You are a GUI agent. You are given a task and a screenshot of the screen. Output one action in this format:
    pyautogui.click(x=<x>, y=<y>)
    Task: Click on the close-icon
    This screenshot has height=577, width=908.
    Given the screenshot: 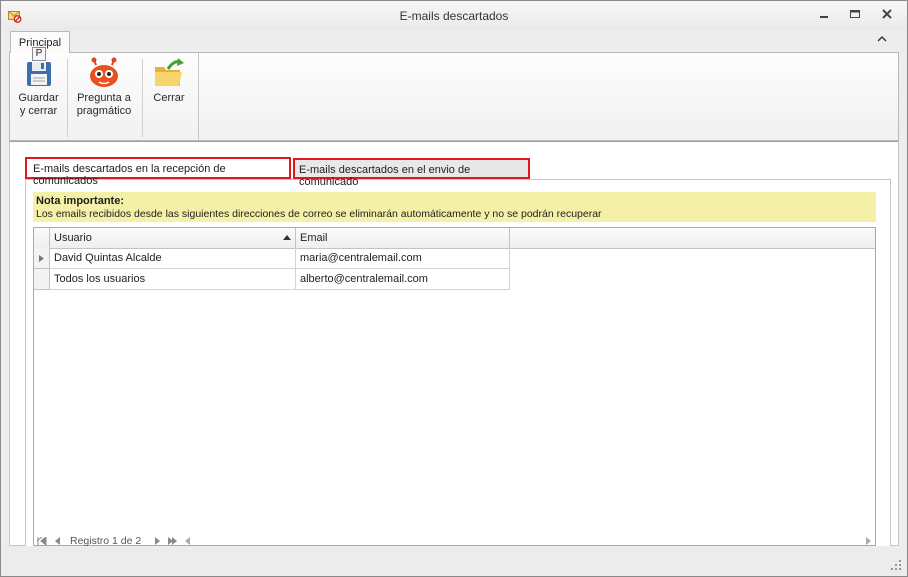 What is the action you would take?
    pyautogui.click(x=887, y=14)
    